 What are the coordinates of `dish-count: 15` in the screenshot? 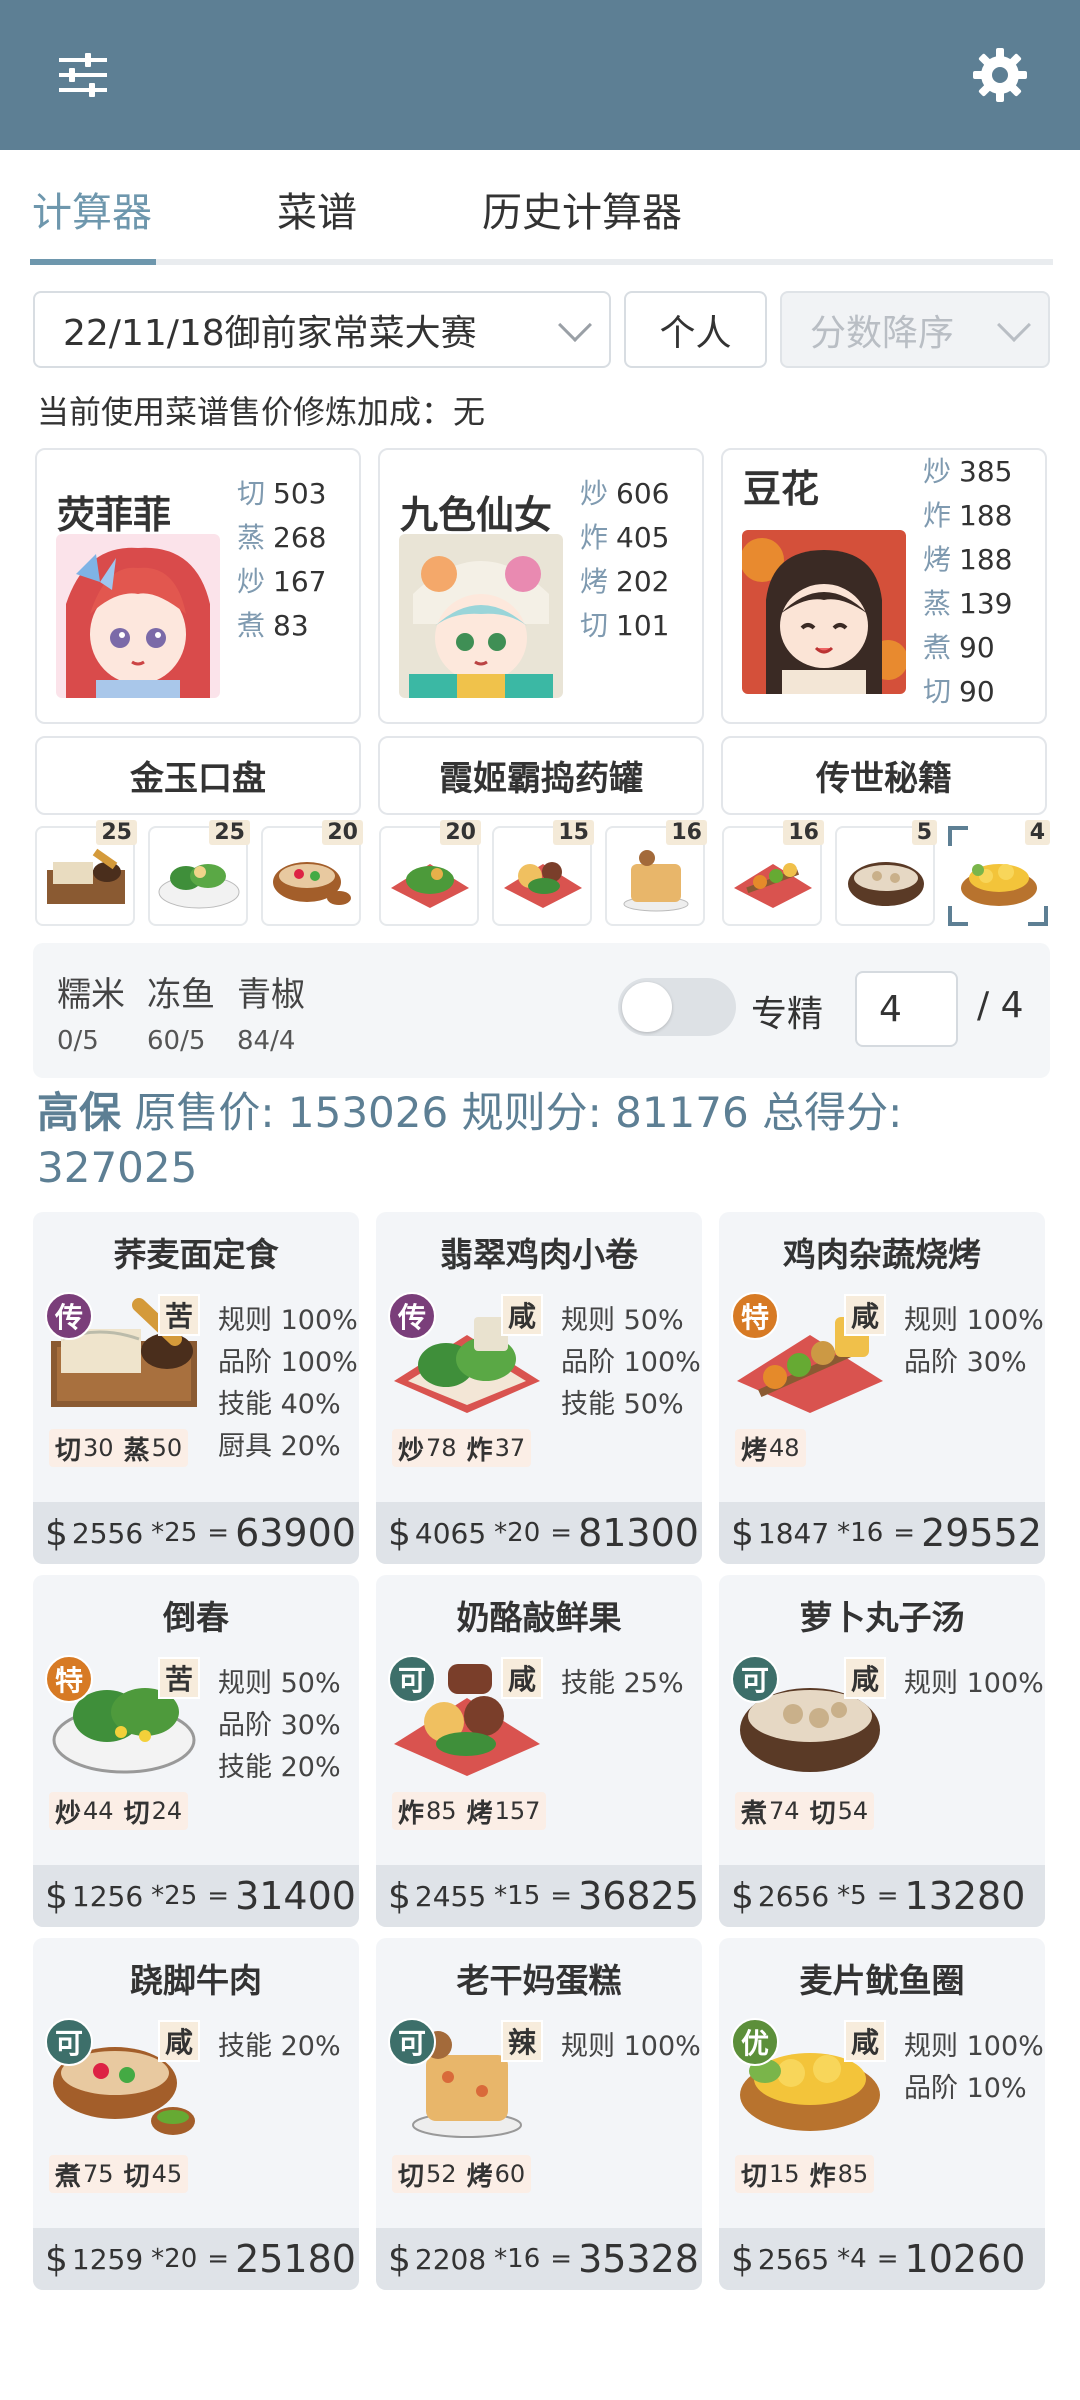 It's located at (573, 832).